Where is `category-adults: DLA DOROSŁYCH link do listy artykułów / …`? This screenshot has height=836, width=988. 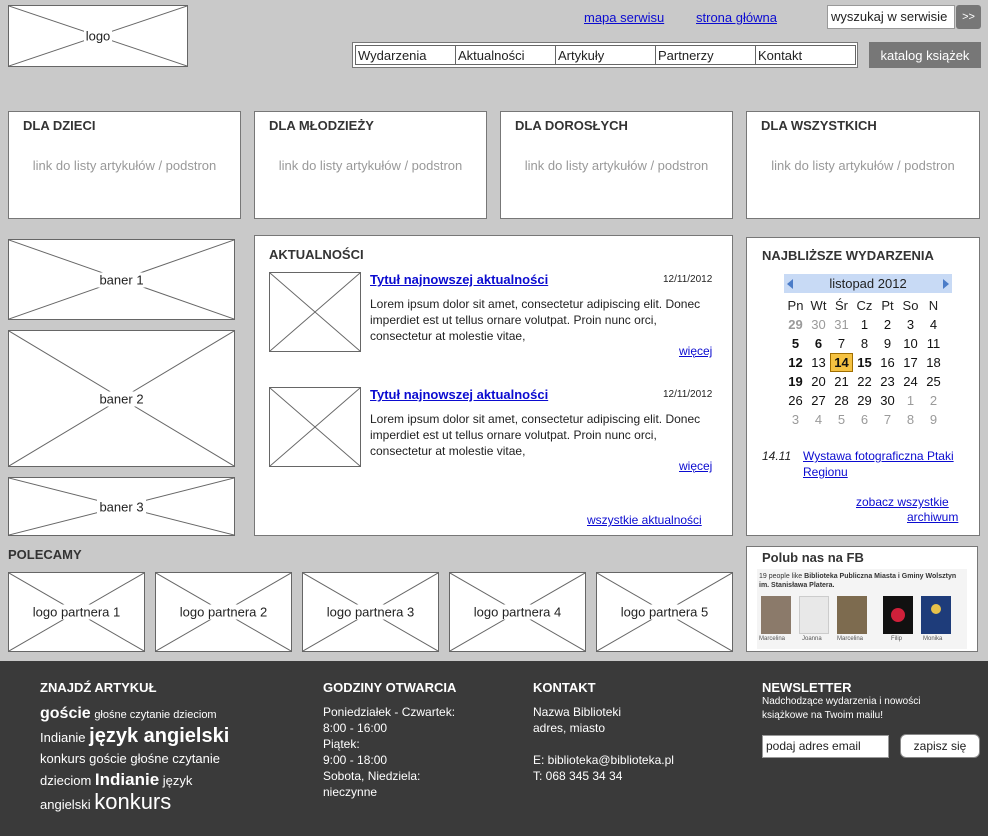
category-adults: DLA DOROSŁYCH link do listy artykułów / … is located at coordinates (616, 165).